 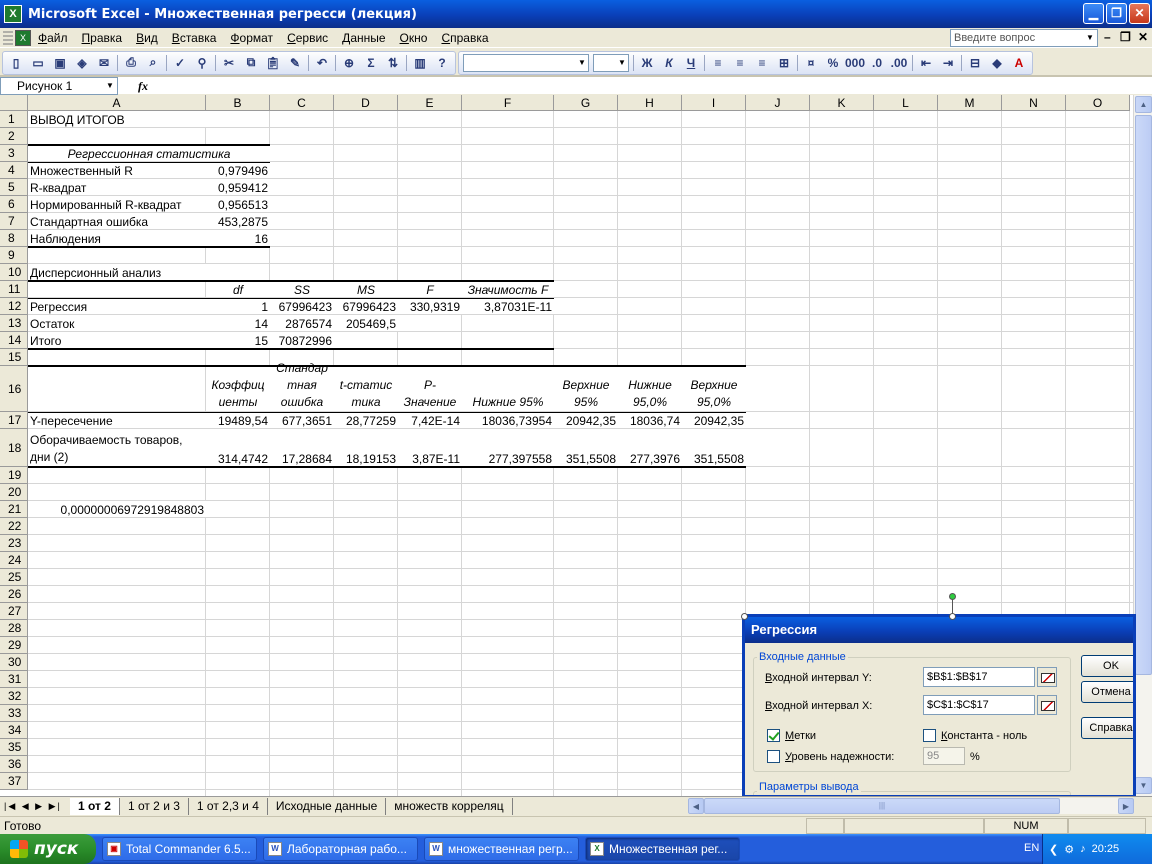 What do you see at coordinates (1069, 849) in the screenshot?
I see `network-icon: ⚙` at bounding box center [1069, 849].